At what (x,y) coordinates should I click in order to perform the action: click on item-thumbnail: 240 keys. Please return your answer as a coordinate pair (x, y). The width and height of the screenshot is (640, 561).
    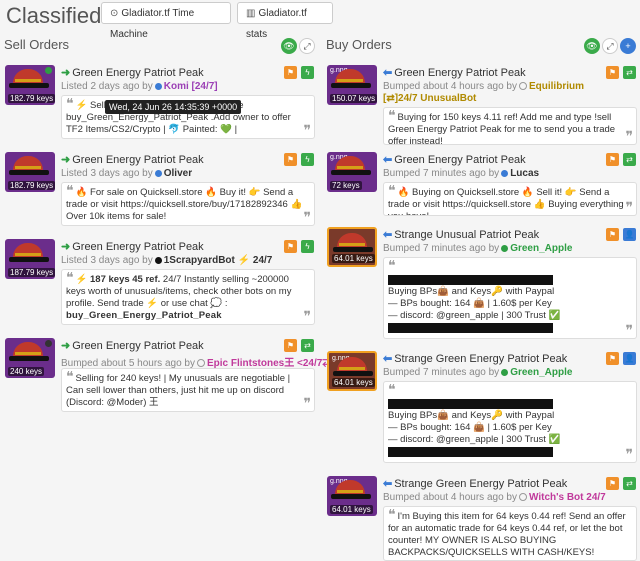
    Looking at the image, I should click on (30, 358).